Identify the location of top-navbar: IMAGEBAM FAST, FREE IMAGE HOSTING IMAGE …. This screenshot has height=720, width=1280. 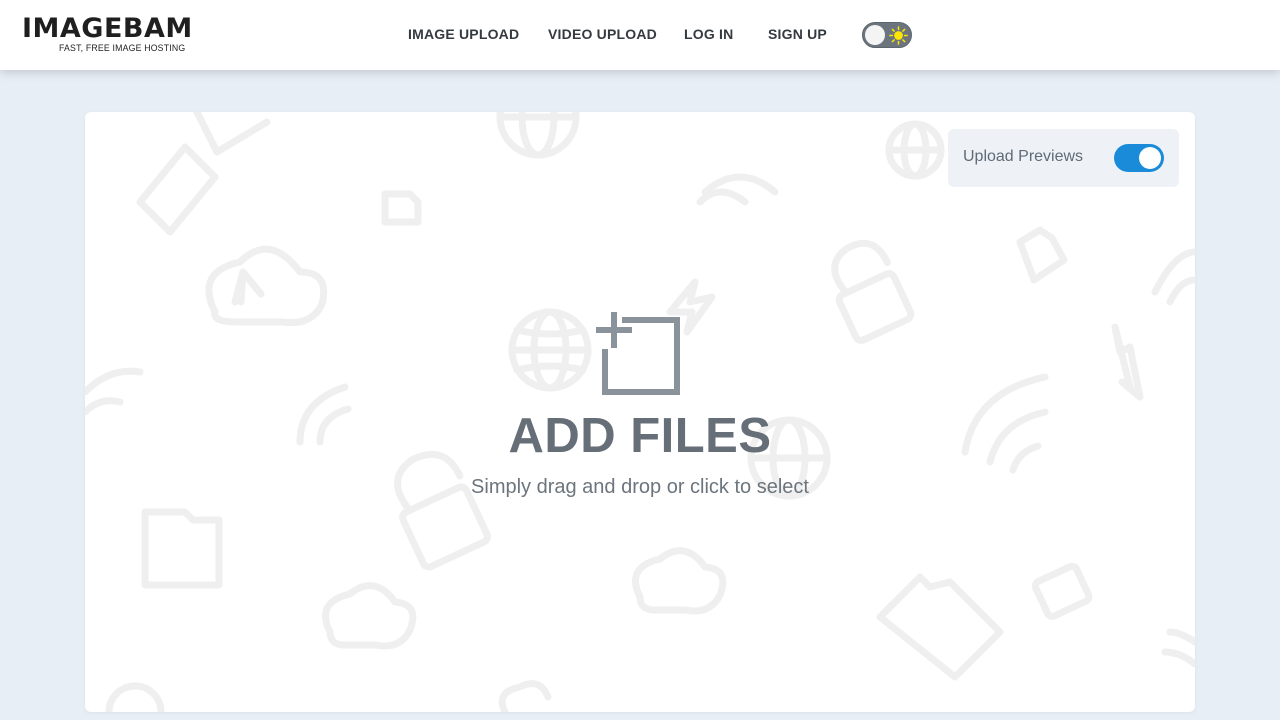
(640, 35).